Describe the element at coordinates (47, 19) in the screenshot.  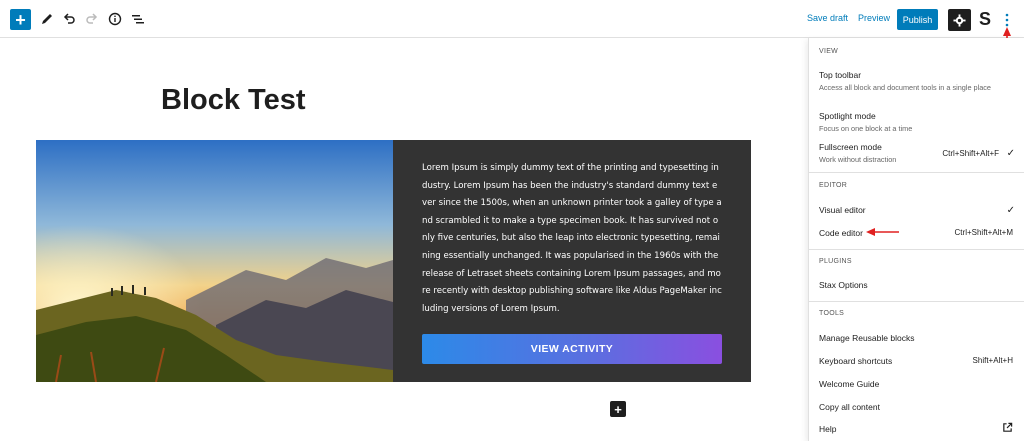
I see `edit-icon` at that location.